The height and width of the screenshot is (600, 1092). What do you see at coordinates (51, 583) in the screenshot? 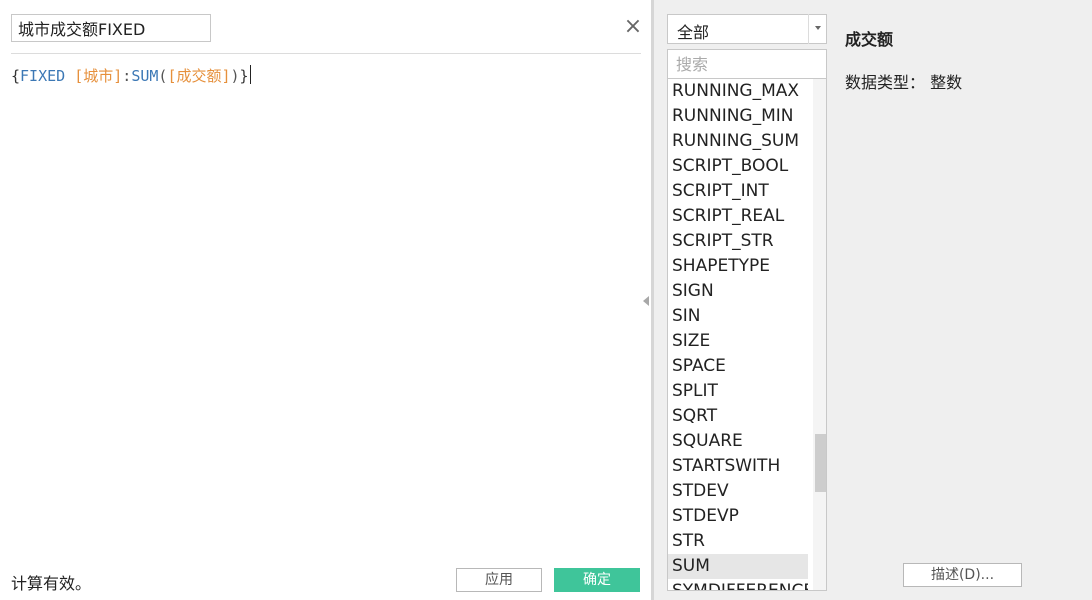
I see `validation-status: 计算有效。` at bounding box center [51, 583].